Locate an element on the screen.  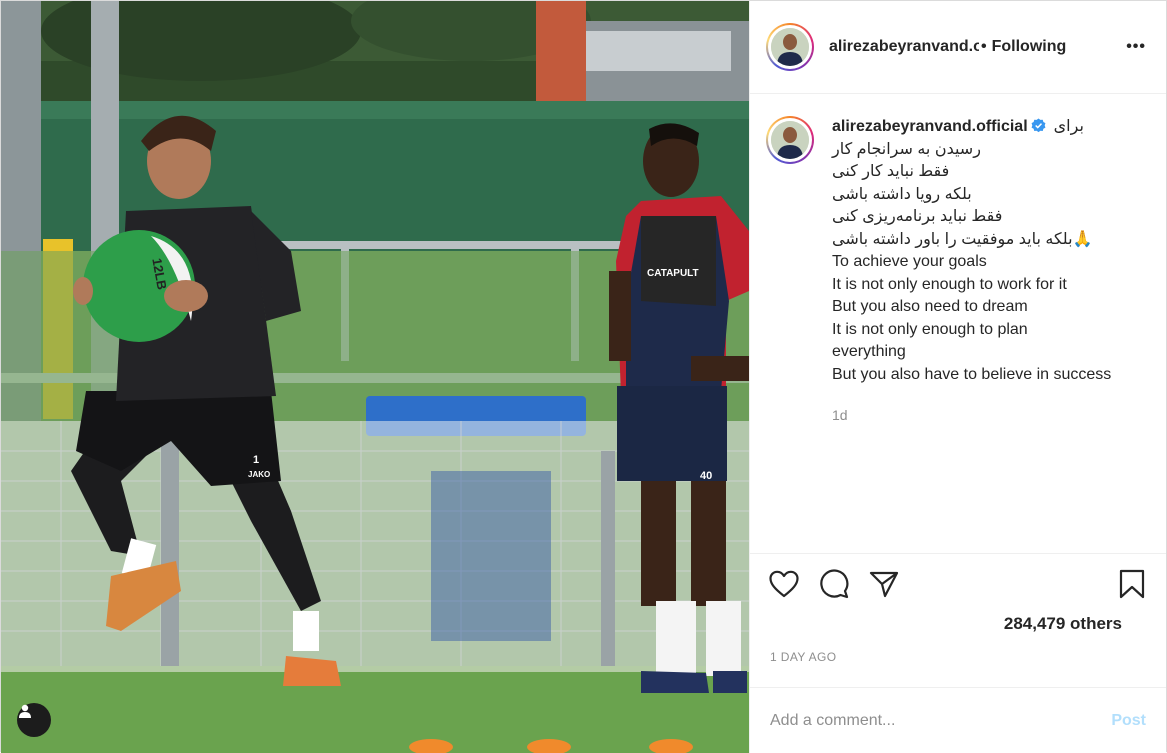
avatar is located at coordinates (790, 47).